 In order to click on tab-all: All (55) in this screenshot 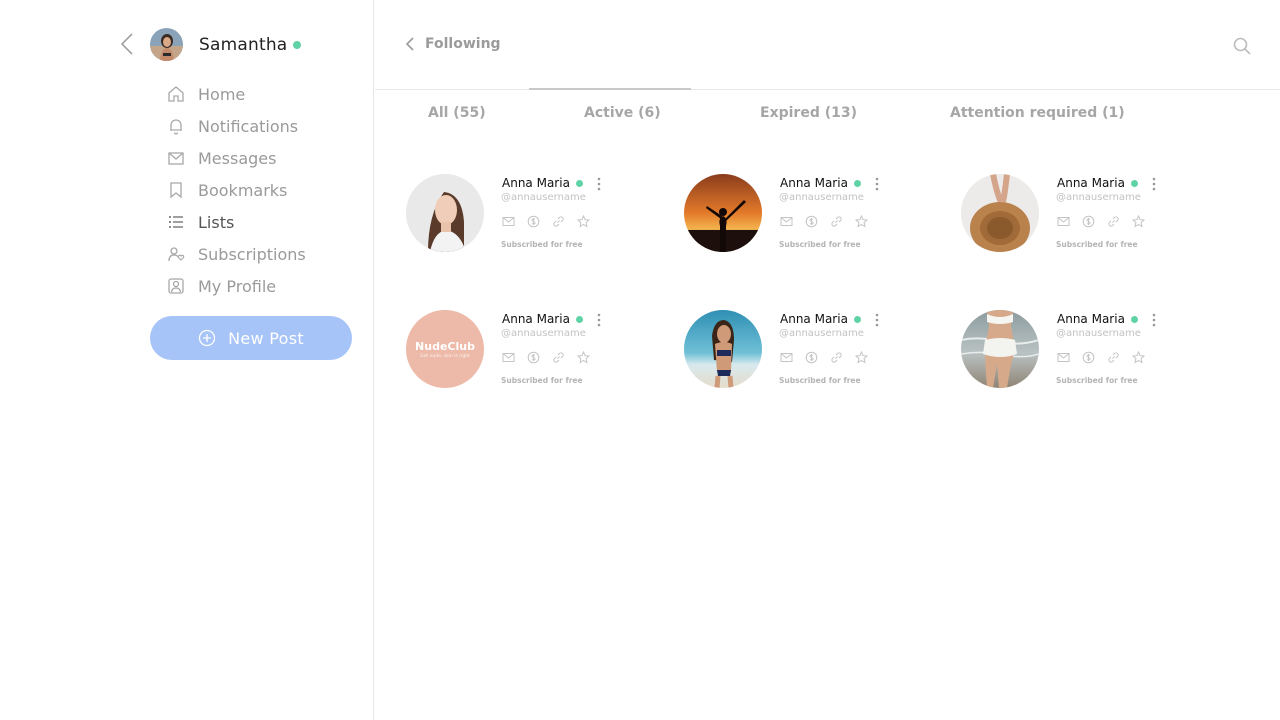, I will do `click(457, 113)`.